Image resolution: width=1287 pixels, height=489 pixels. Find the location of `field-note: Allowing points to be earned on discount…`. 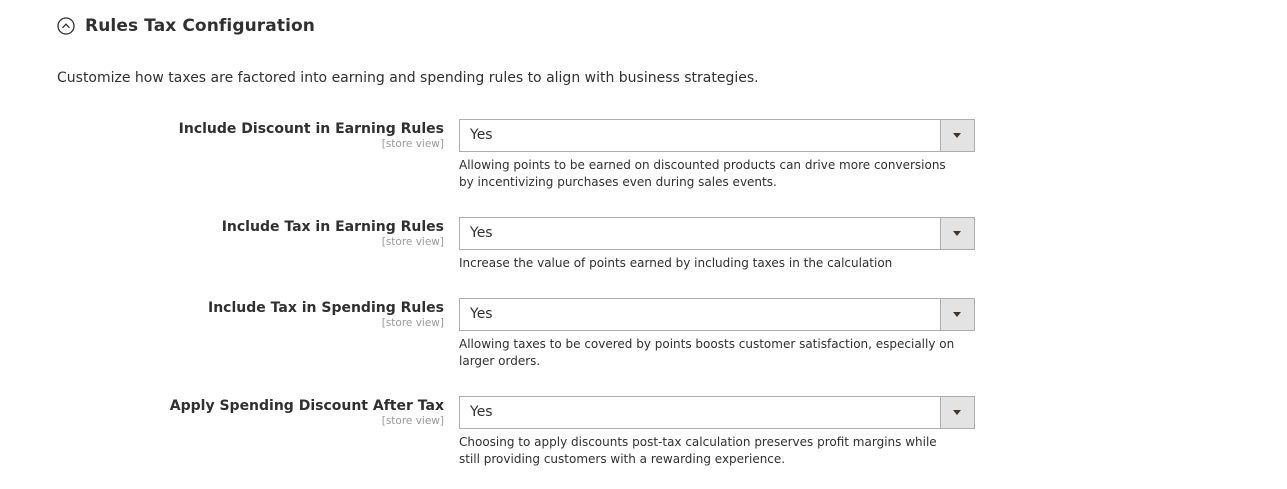

field-note: Allowing points to be earned on discount… is located at coordinates (702, 173).